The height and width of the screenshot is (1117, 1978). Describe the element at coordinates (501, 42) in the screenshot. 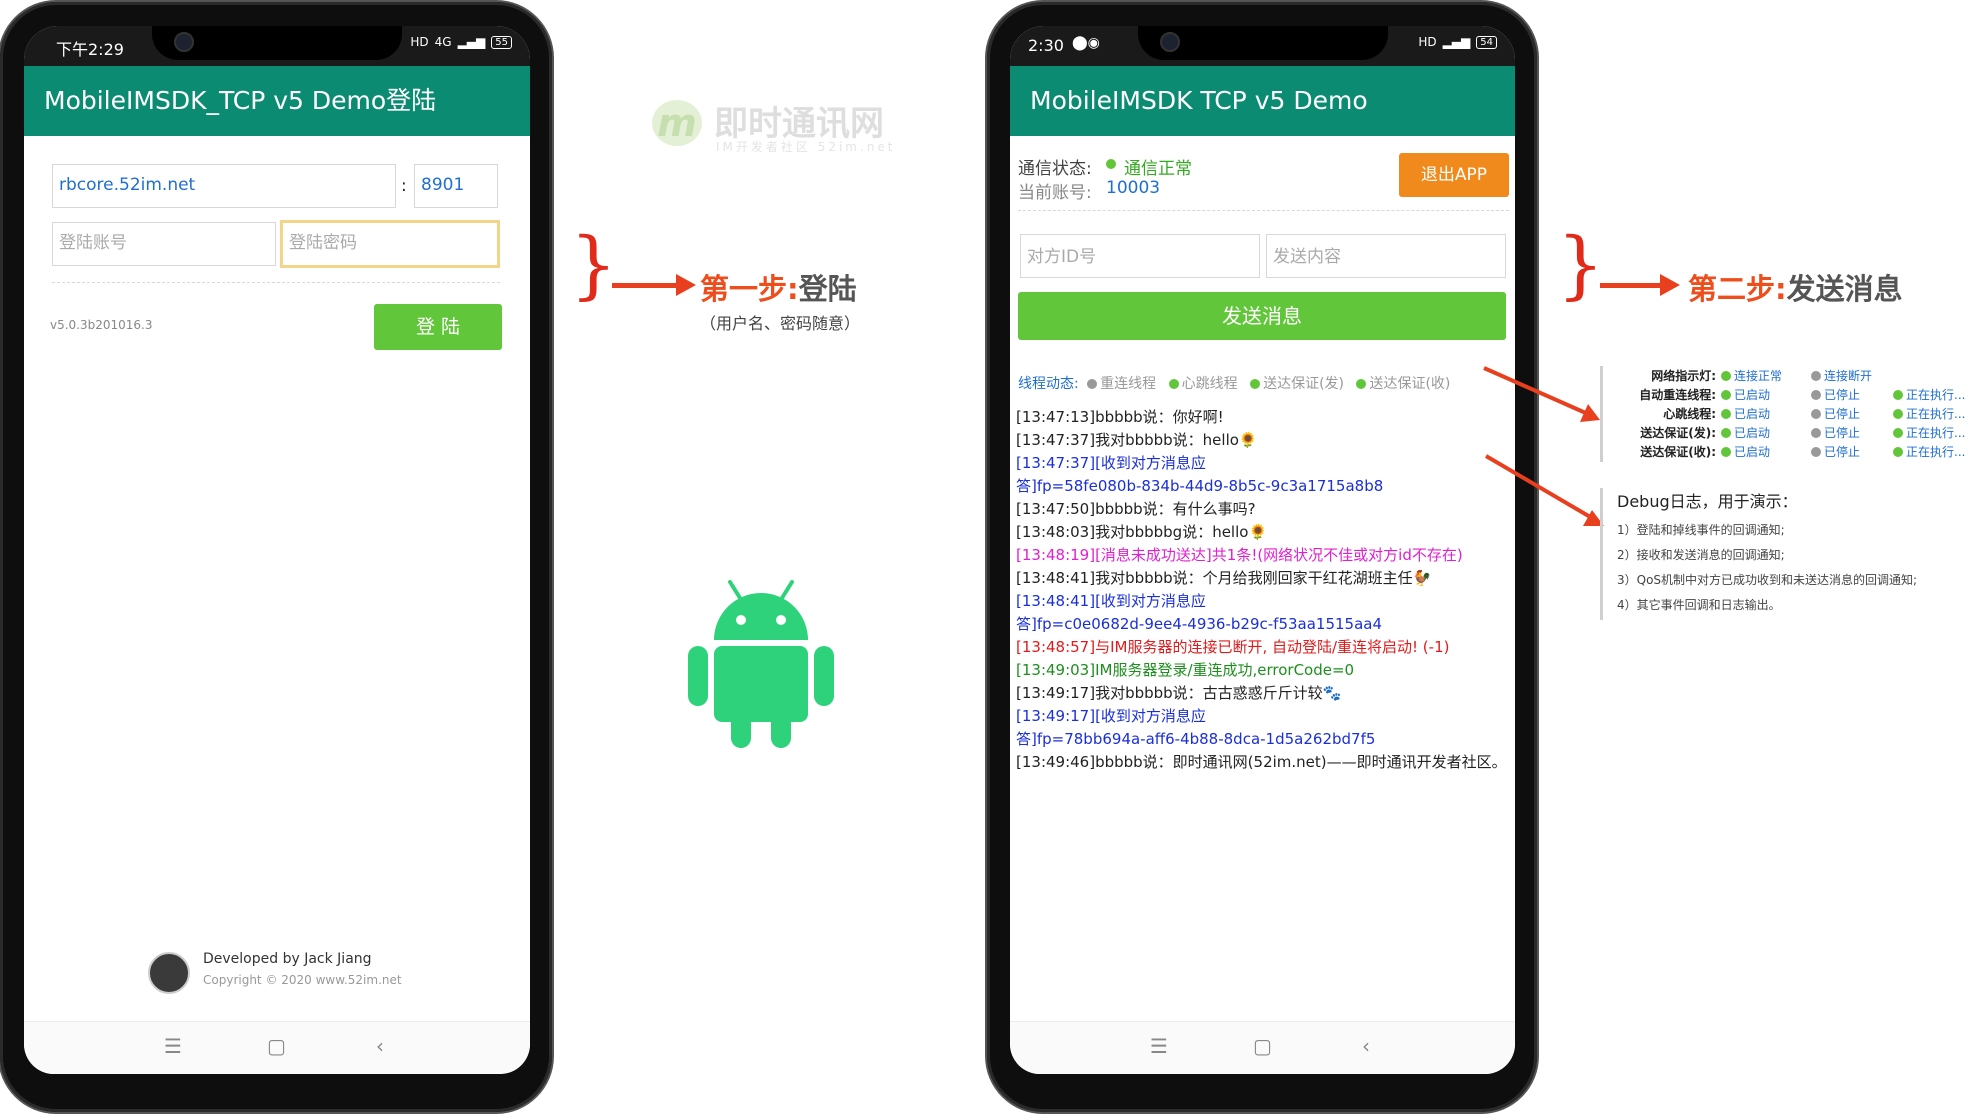

I see `battery-icon: 55` at that location.